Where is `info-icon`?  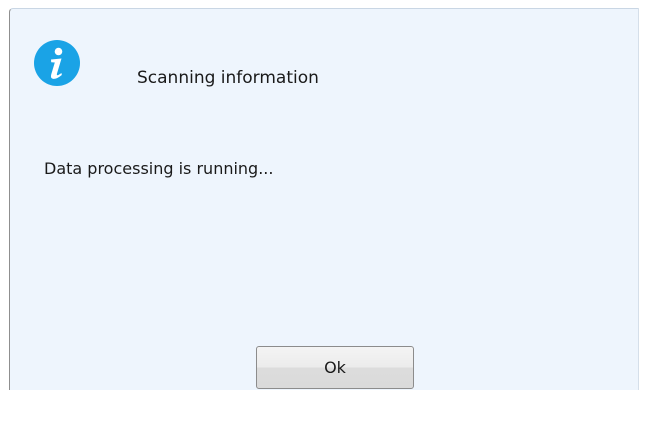
info-icon is located at coordinates (57, 63).